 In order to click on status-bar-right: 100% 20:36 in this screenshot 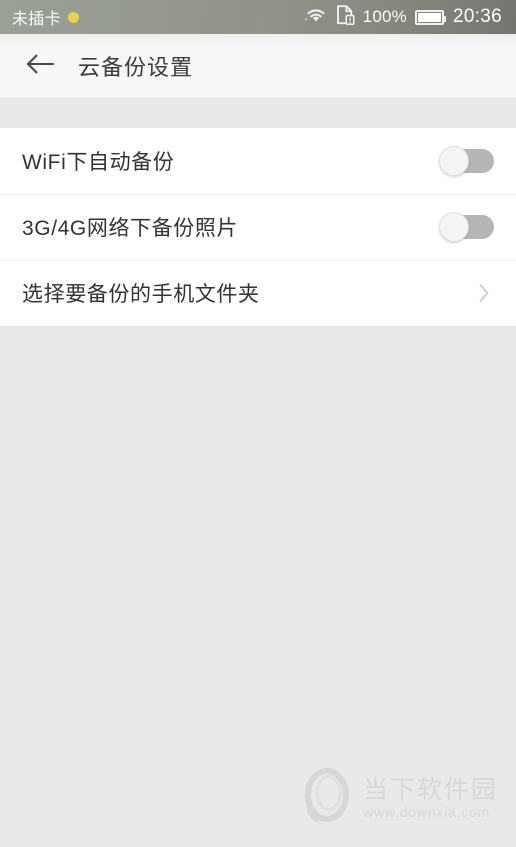, I will do `click(403, 17)`.